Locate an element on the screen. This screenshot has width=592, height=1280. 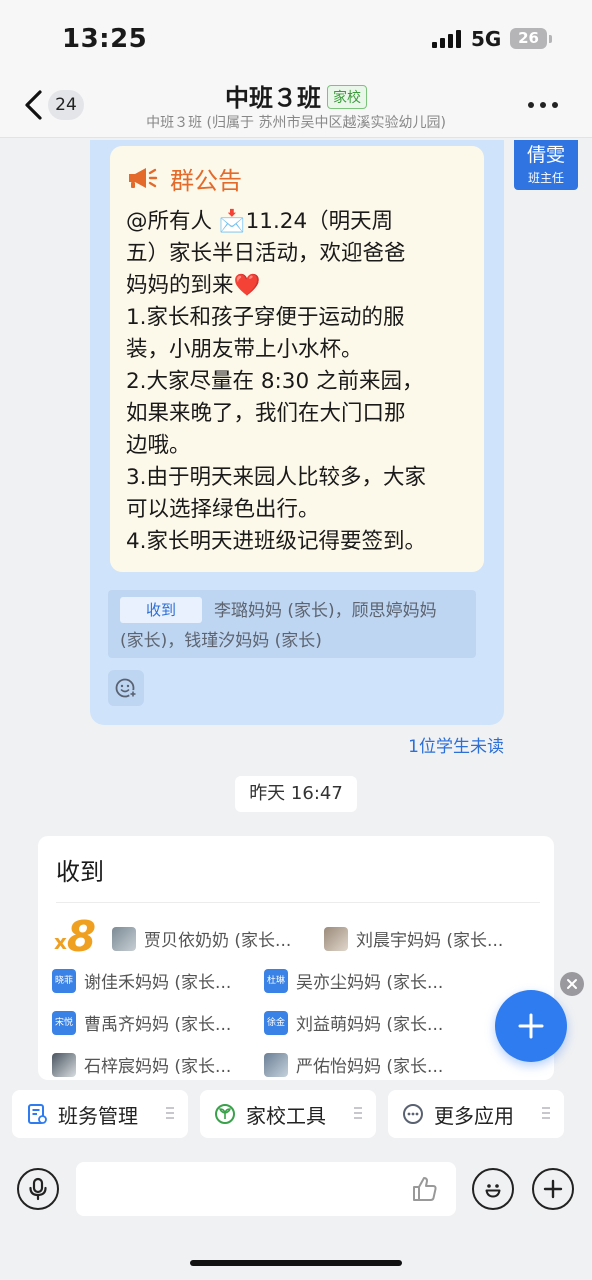
announcement-line: 1.家长和孩子穿便于运动的服 is located at coordinates (265, 317).